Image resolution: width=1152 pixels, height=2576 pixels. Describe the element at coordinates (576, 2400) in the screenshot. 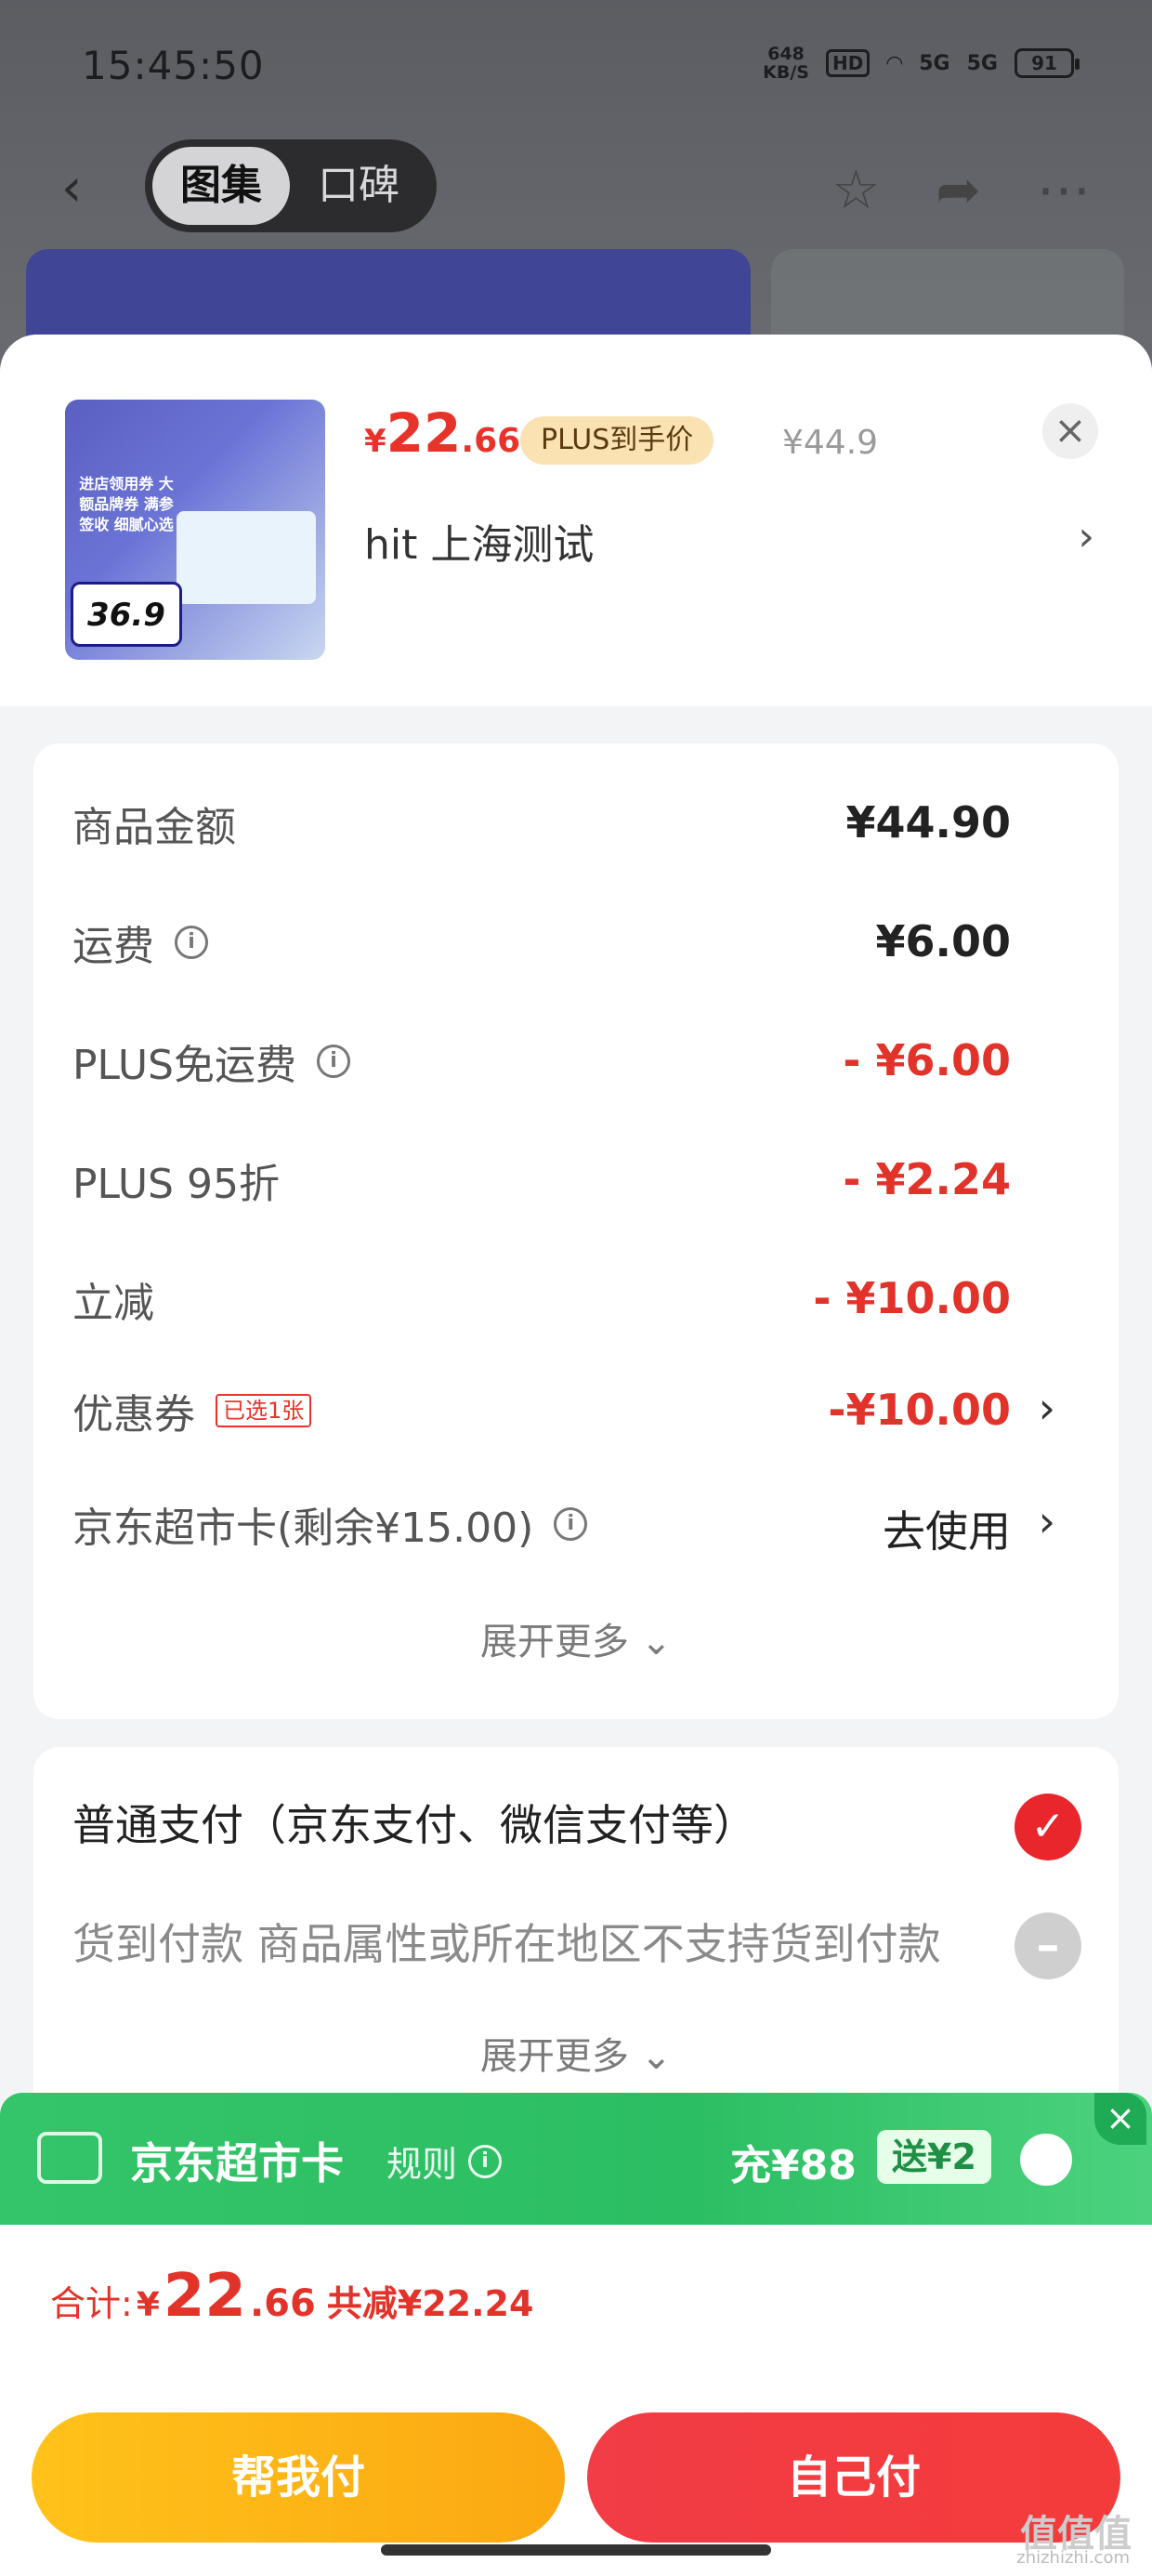

I see `checkout-footer: 合计: ¥22.66 共减¥22.24 帮我付 自己付` at that location.